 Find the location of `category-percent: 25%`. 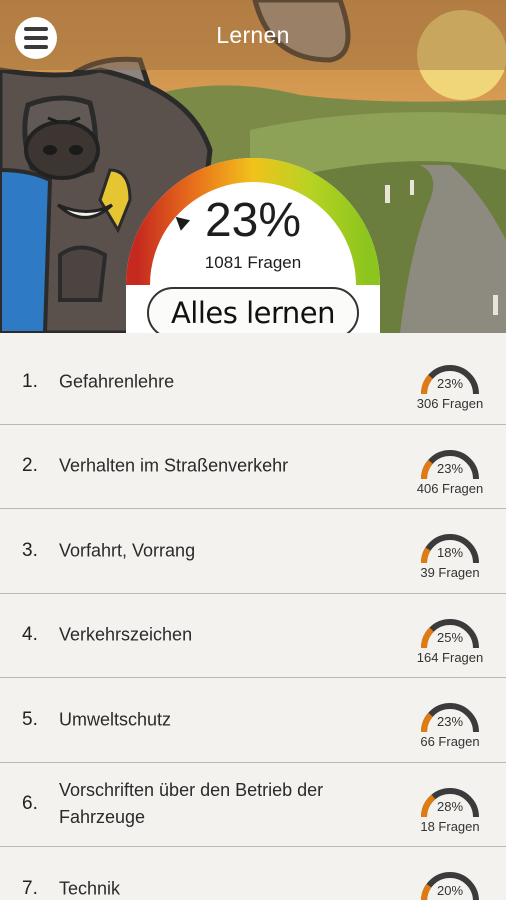

category-percent: 25% is located at coordinates (450, 637).